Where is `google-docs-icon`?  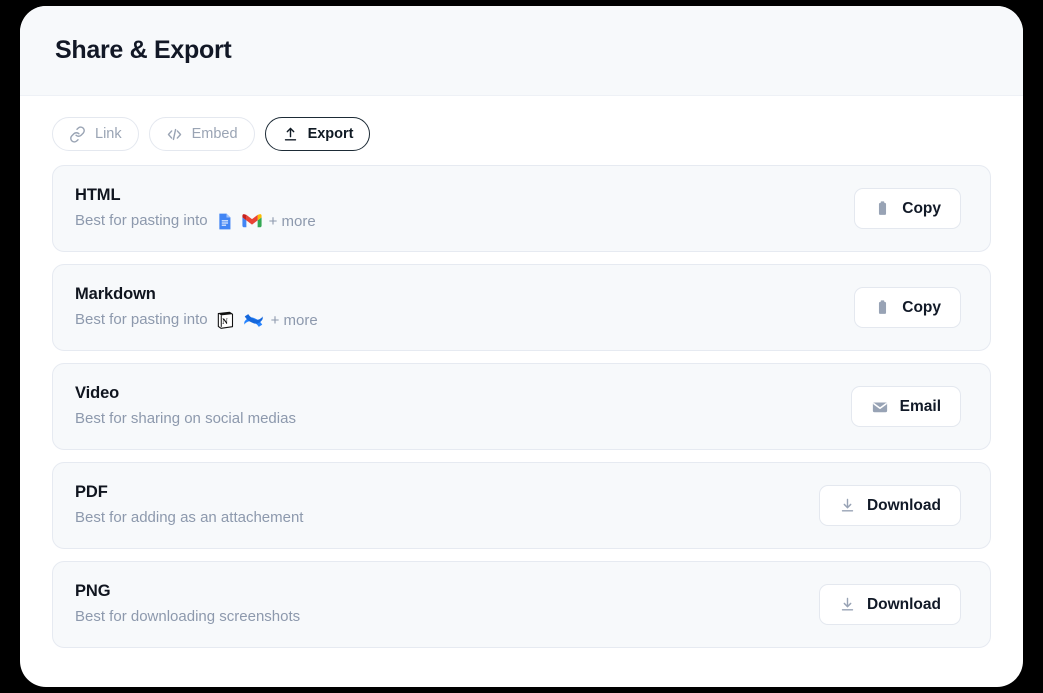
google-docs-icon is located at coordinates (224, 221).